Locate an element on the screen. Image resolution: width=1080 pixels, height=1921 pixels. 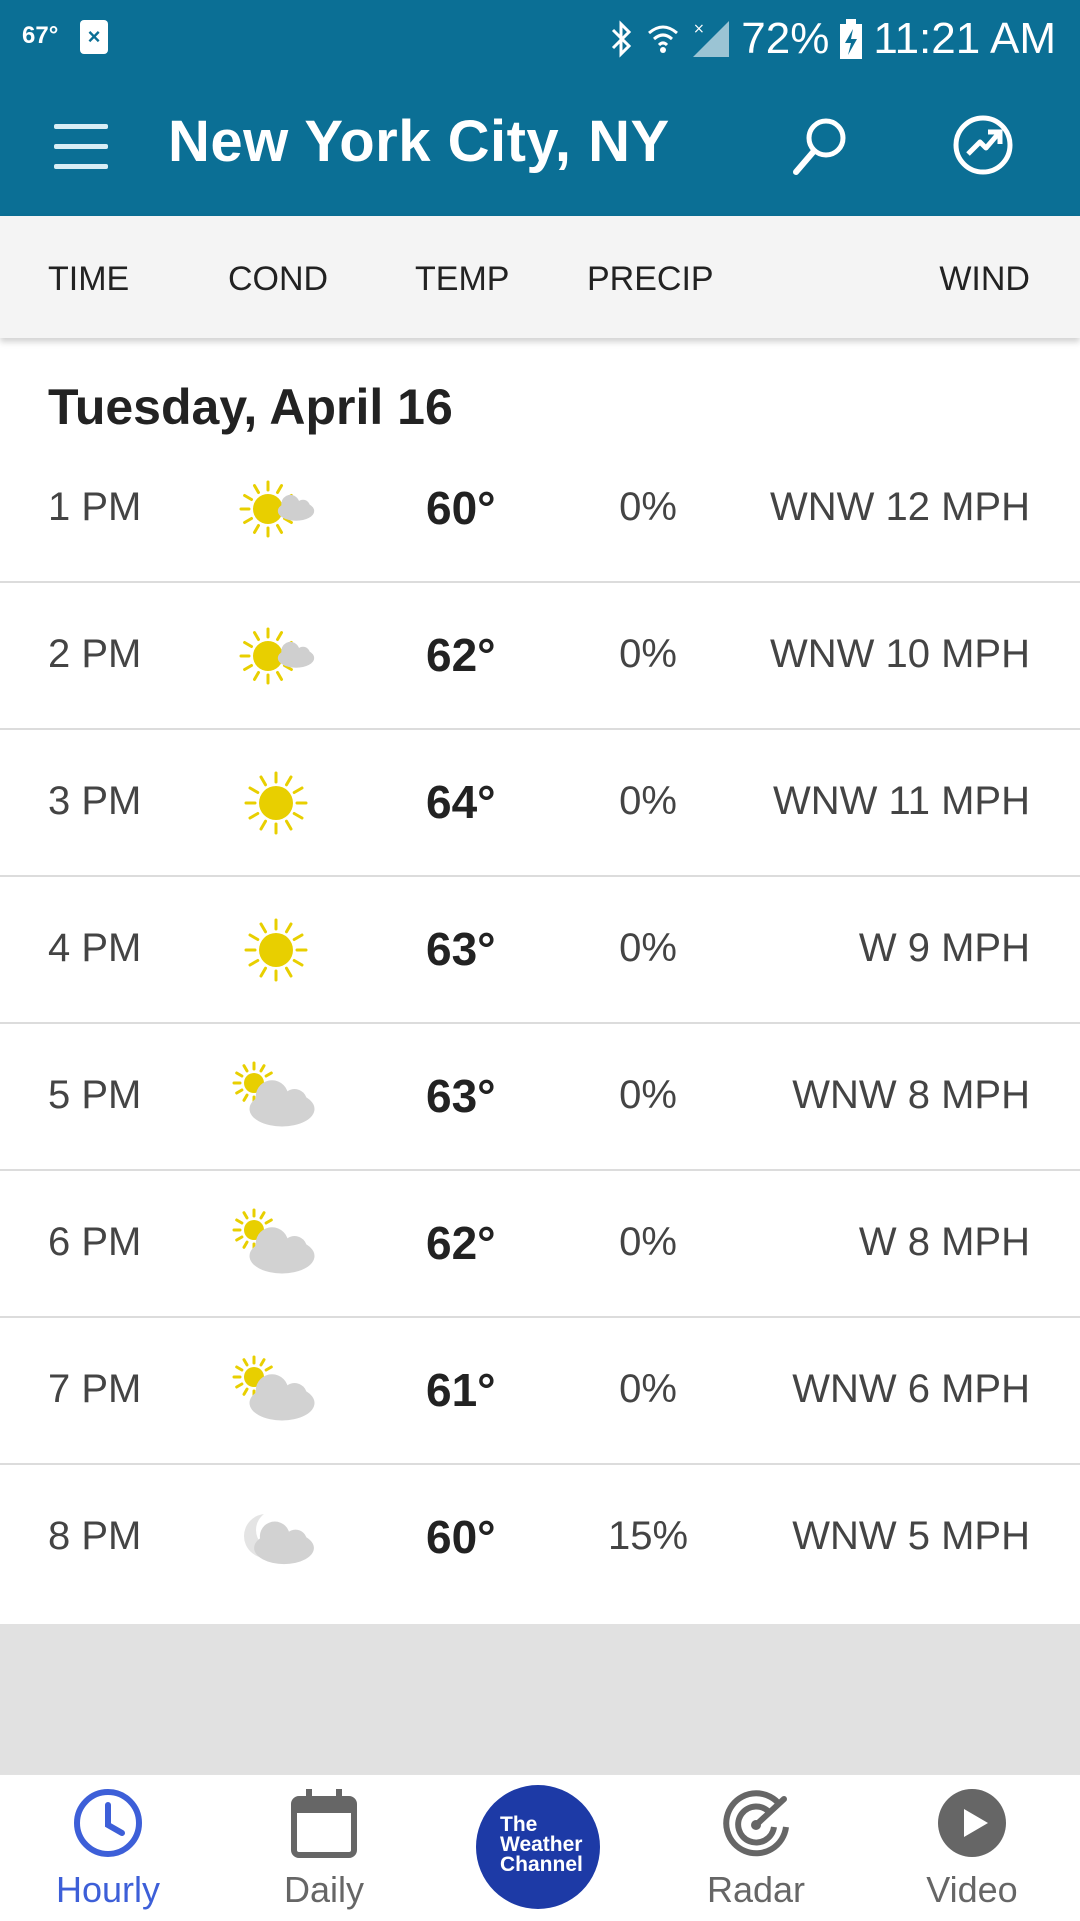
row-wind: WNW 12 MPH is located at coordinates (900, 507).